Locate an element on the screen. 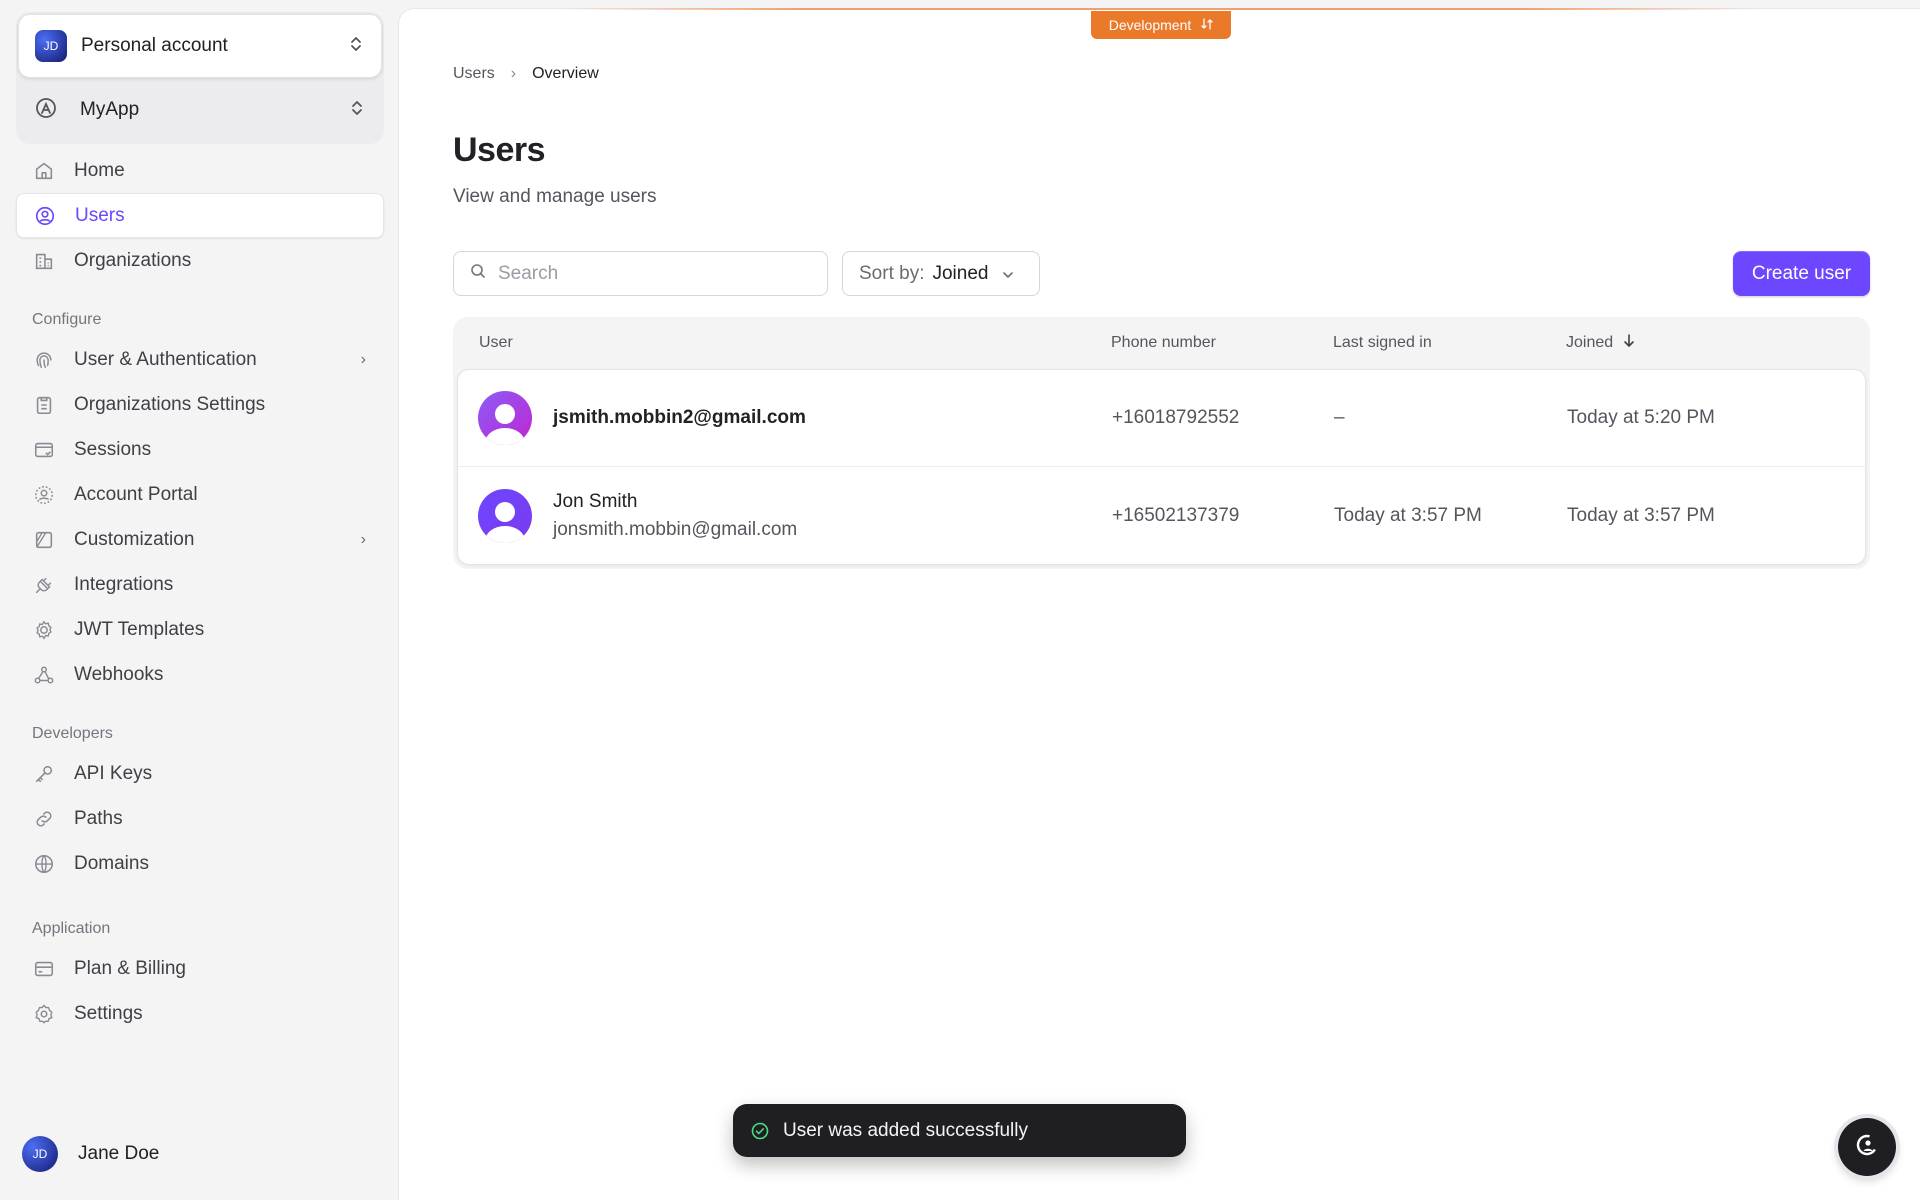 The height and width of the screenshot is (1200, 1920). help-launcher-button is located at coordinates (1867, 1147).